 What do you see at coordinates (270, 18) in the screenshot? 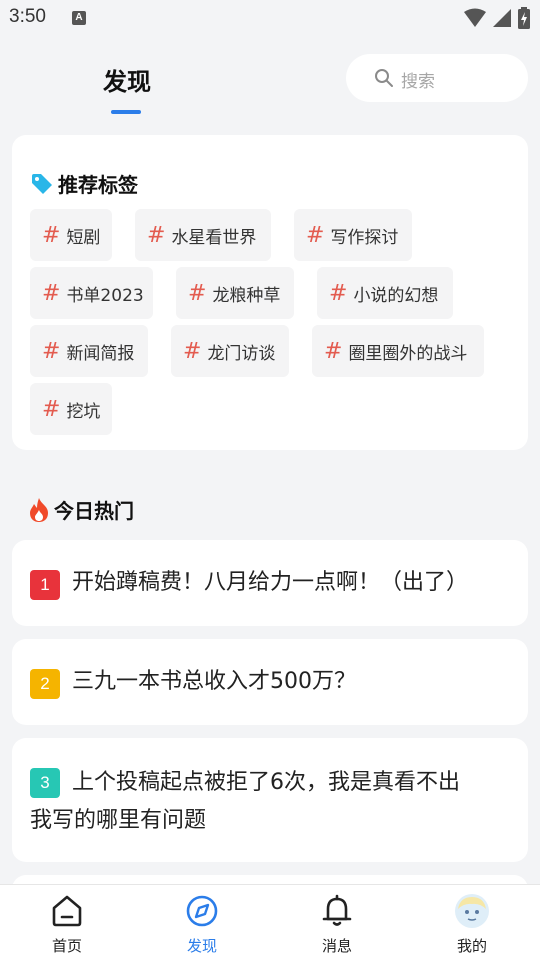
I see `status-bar: 3:50 A` at bounding box center [270, 18].